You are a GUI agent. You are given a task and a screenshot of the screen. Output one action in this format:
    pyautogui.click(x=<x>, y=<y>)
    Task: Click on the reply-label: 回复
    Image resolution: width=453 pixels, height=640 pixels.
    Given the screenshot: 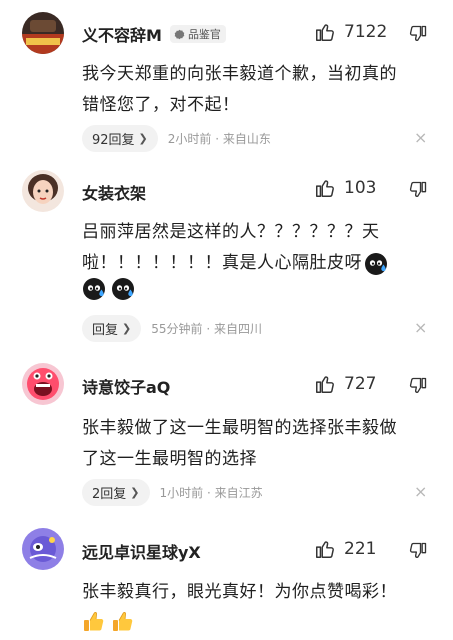 What is the action you would take?
    pyautogui.click(x=105, y=330)
    